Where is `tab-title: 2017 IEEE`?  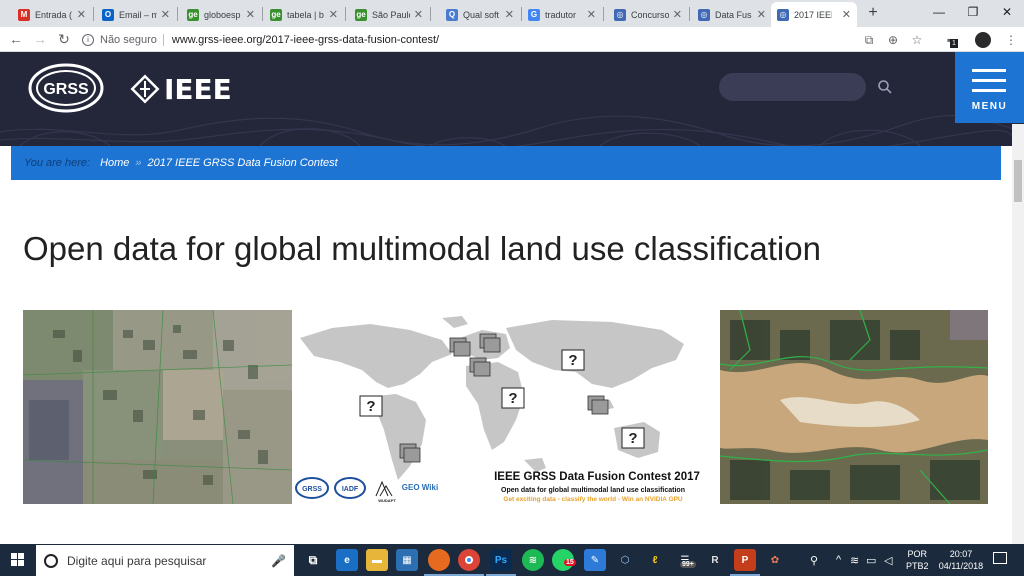
tab-title: 2017 IEEE is located at coordinates (813, 14).